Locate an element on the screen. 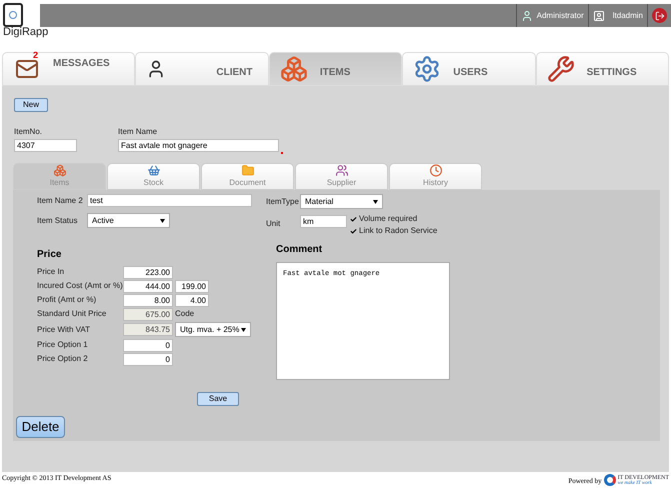 This screenshot has height=492, width=671. field-label: Item Name 2 is located at coordinates (60, 200).